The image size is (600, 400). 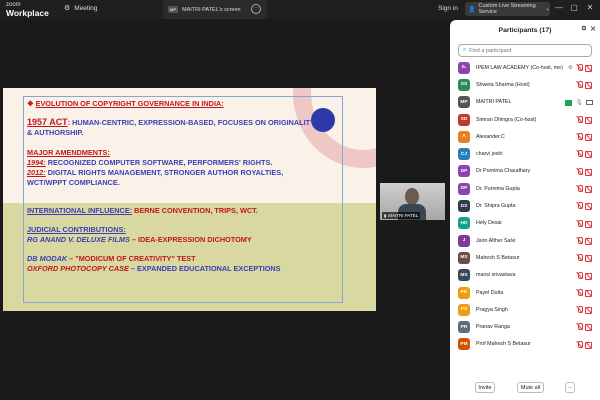 What do you see at coordinates (525, 153) in the screenshot?
I see `participant-row: CJ charvi joshi` at bounding box center [525, 153].